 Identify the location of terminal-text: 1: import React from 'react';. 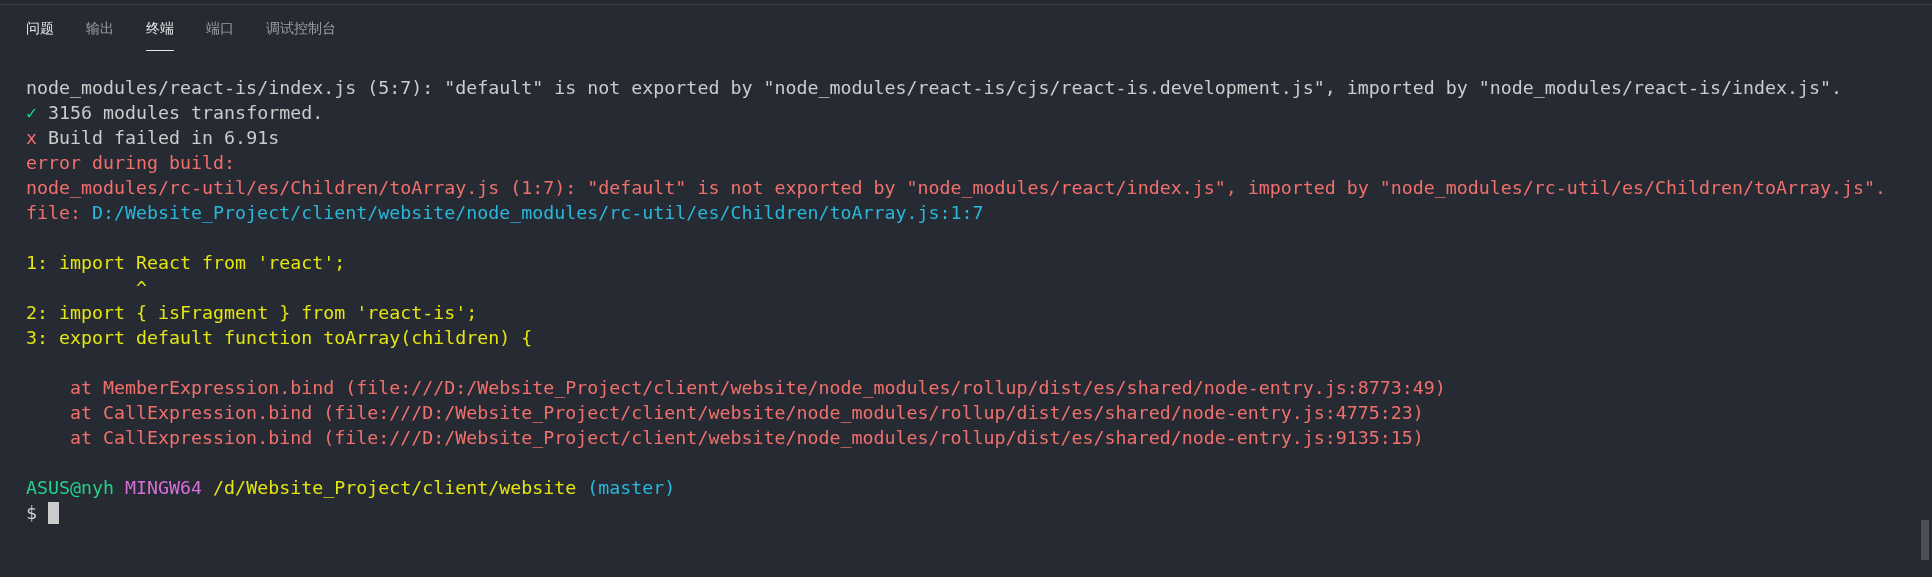
(186, 263).